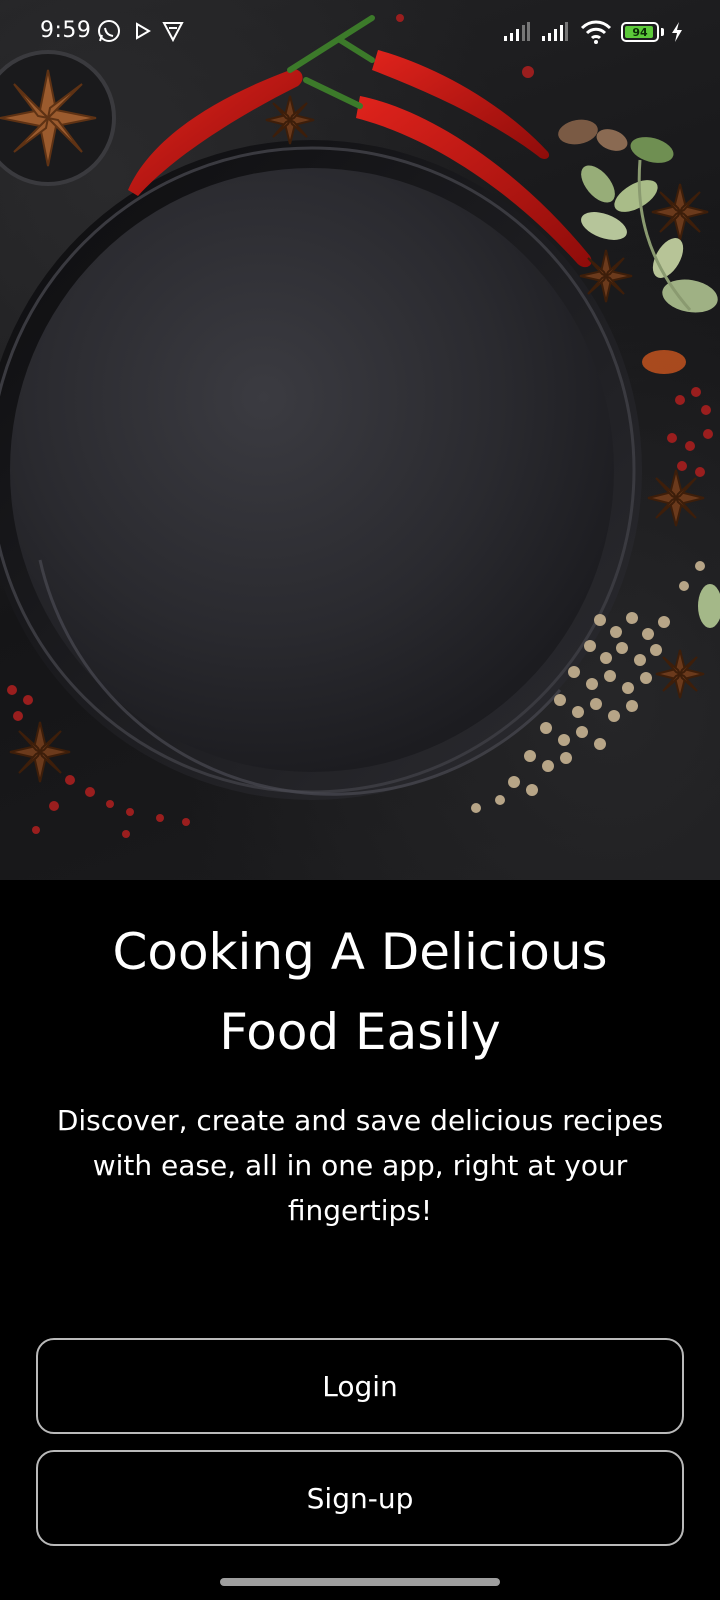  What do you see at coordinates (143, 33) in the screenshot?
I see `play-icon` at bounding box center [143, 33].